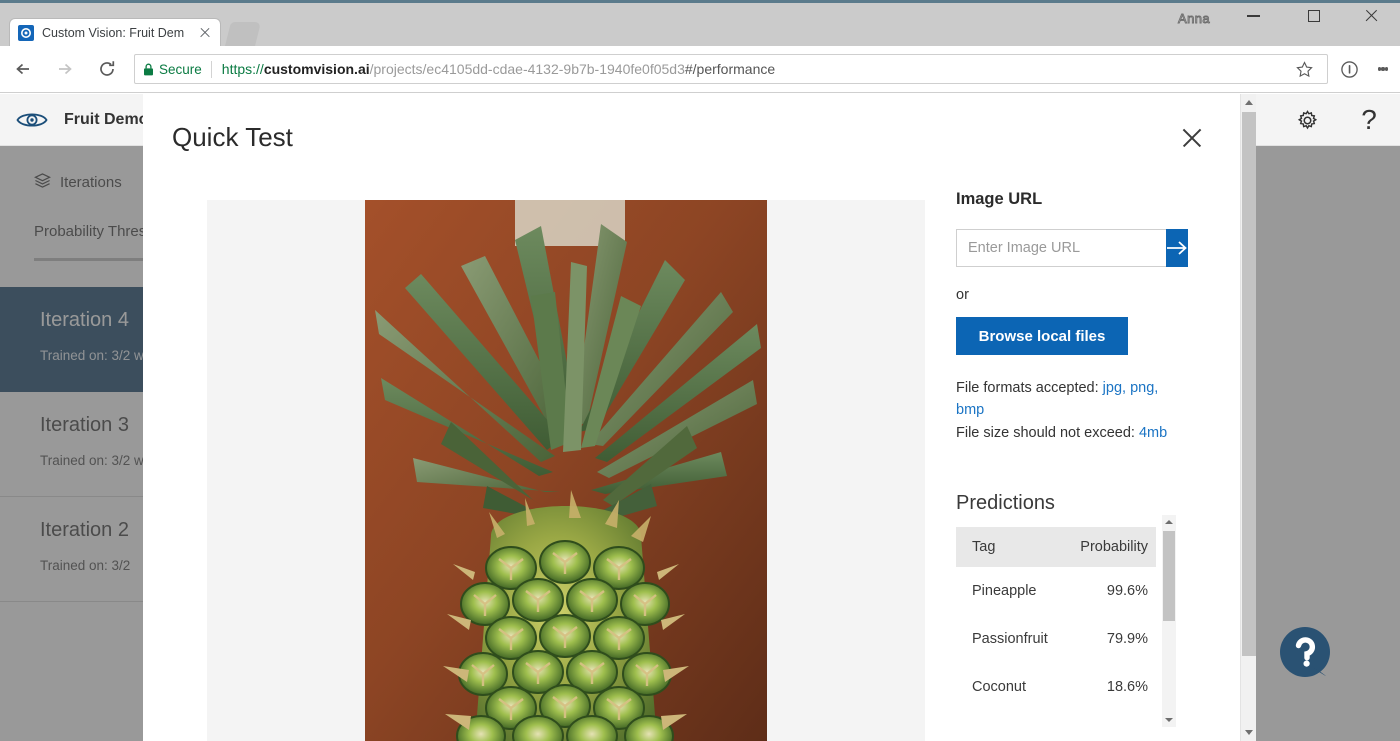  What do you see at coordinates (316, 69) in the screenshot?
I see `url-host: customvision.ai` at bounding box center [316, 69].